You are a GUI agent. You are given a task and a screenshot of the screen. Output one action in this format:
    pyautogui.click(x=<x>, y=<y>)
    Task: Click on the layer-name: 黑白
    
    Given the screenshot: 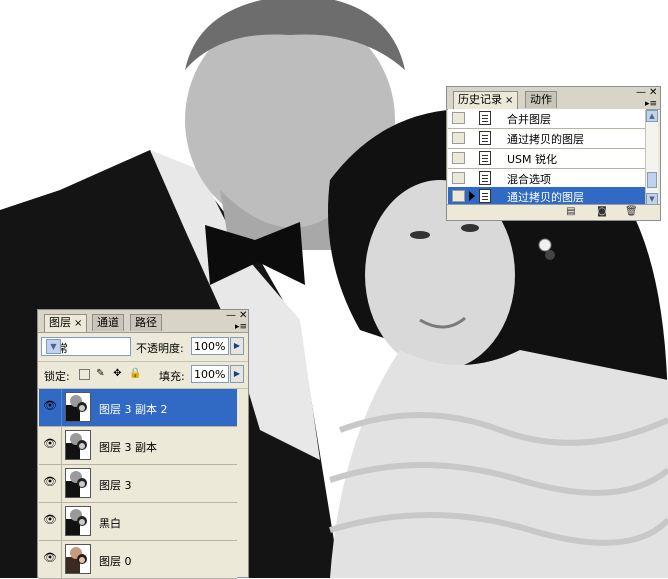 What is the action you would take?
    pyautogui.click(x=110, y=523)
    